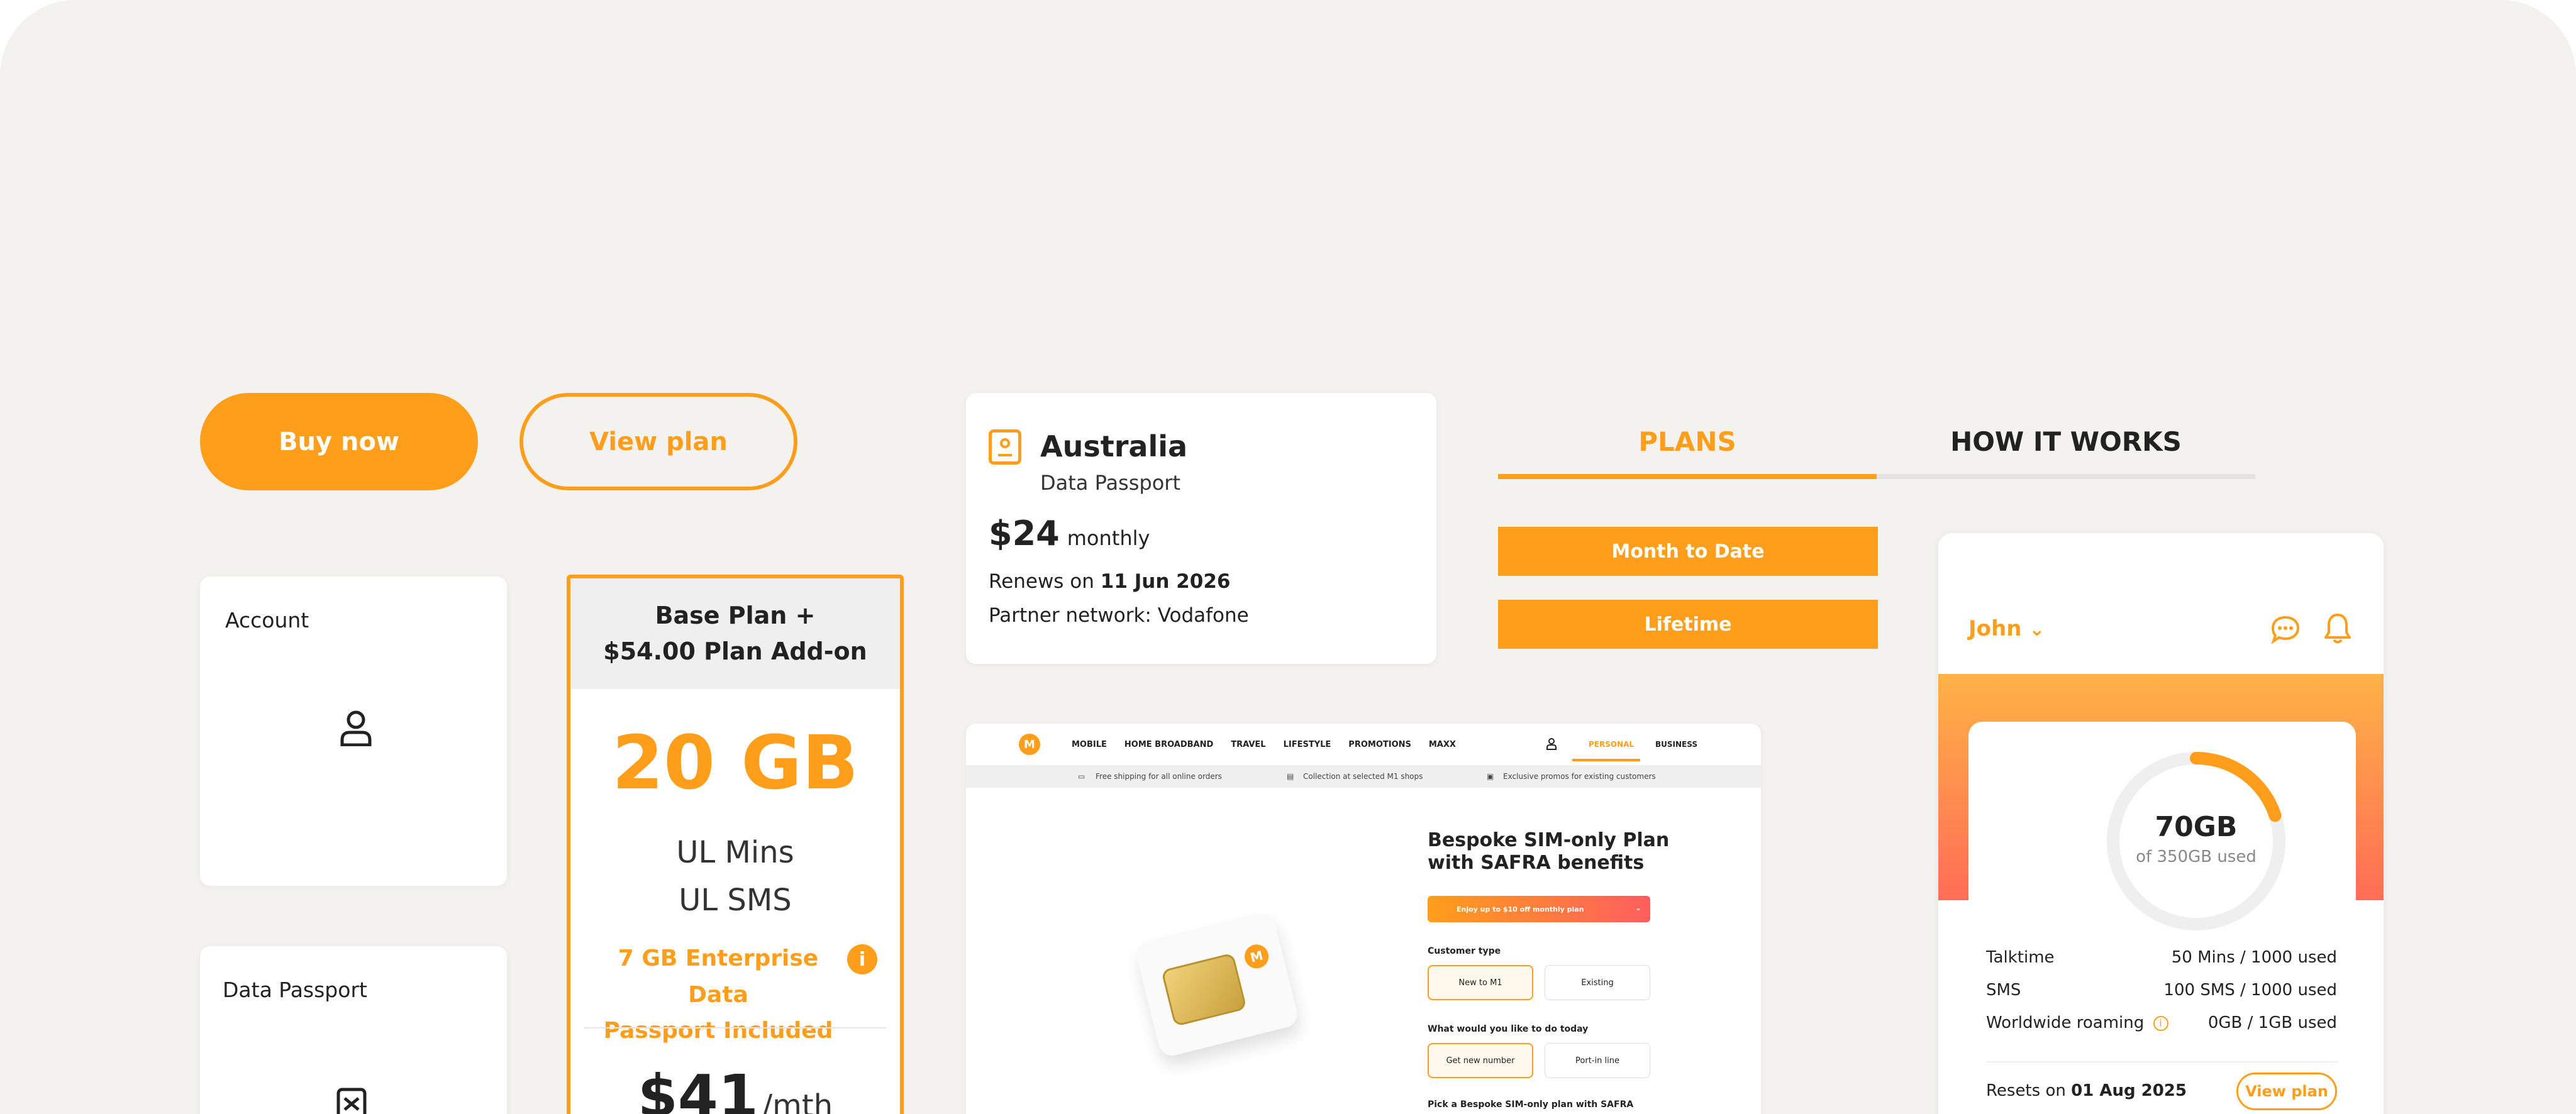 The image size is (2576, 1114). I want to click on site-heading-line1: Bespoke SIM-only Plan, so click(1549, 840).